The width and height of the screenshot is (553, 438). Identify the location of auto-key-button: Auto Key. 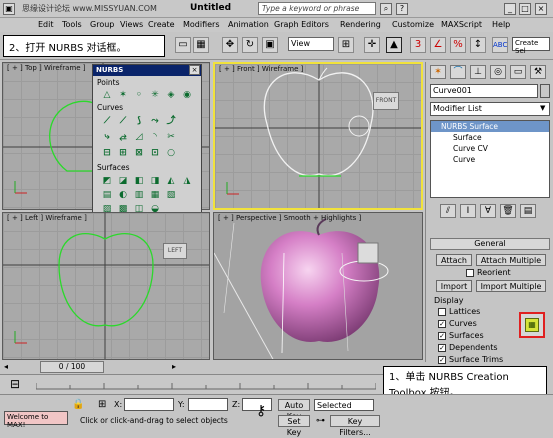
(294, 410).